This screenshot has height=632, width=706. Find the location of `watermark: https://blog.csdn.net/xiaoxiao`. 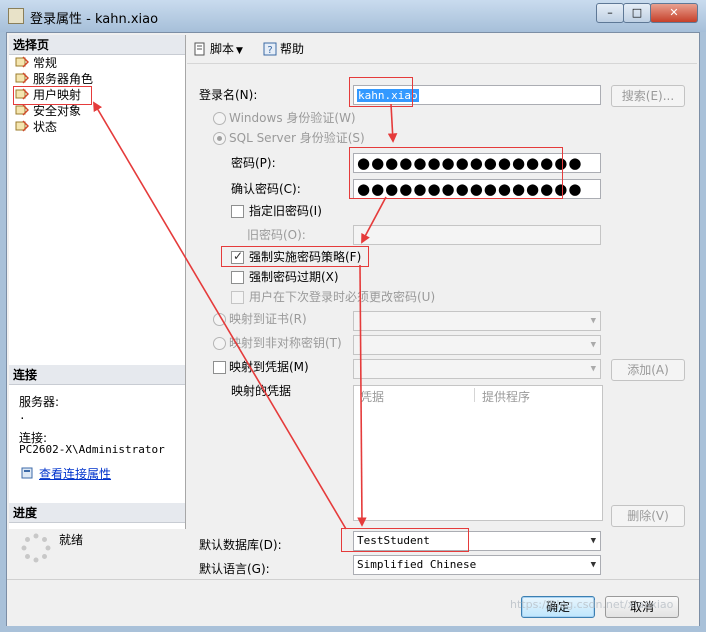

watermark: https://blog.csdn.net/xiaoxiao is located at coordinates (592, 604).